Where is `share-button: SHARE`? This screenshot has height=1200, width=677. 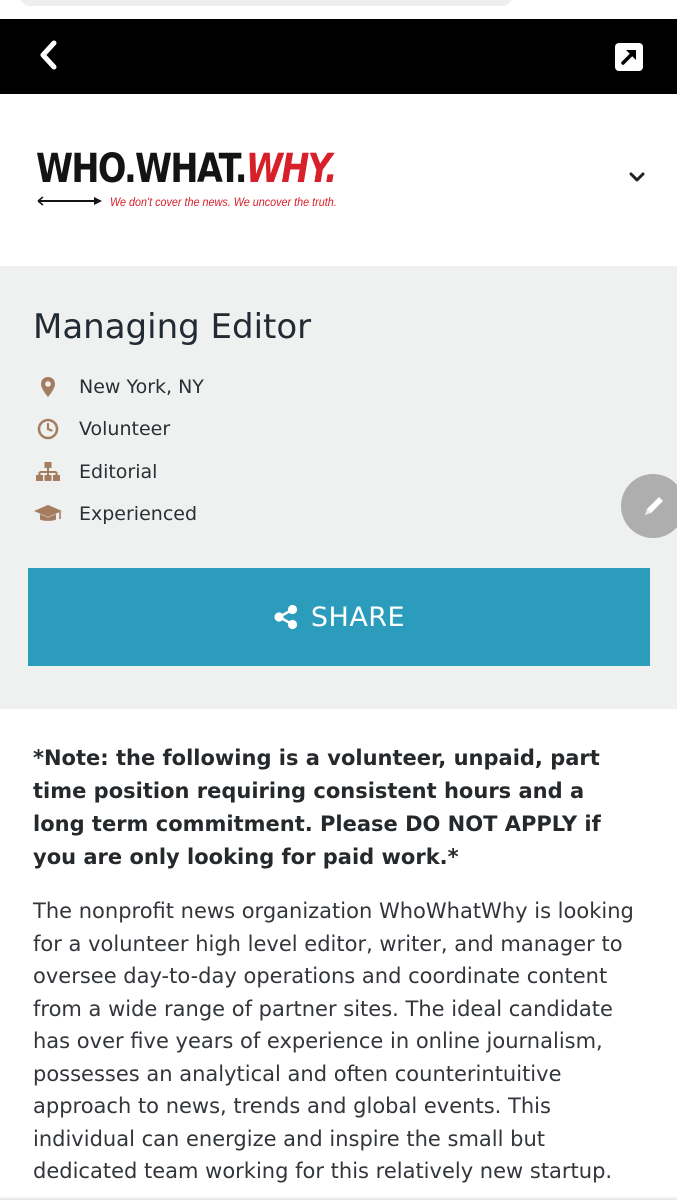
share-button: SHARE is located at coordinates (339, 617).